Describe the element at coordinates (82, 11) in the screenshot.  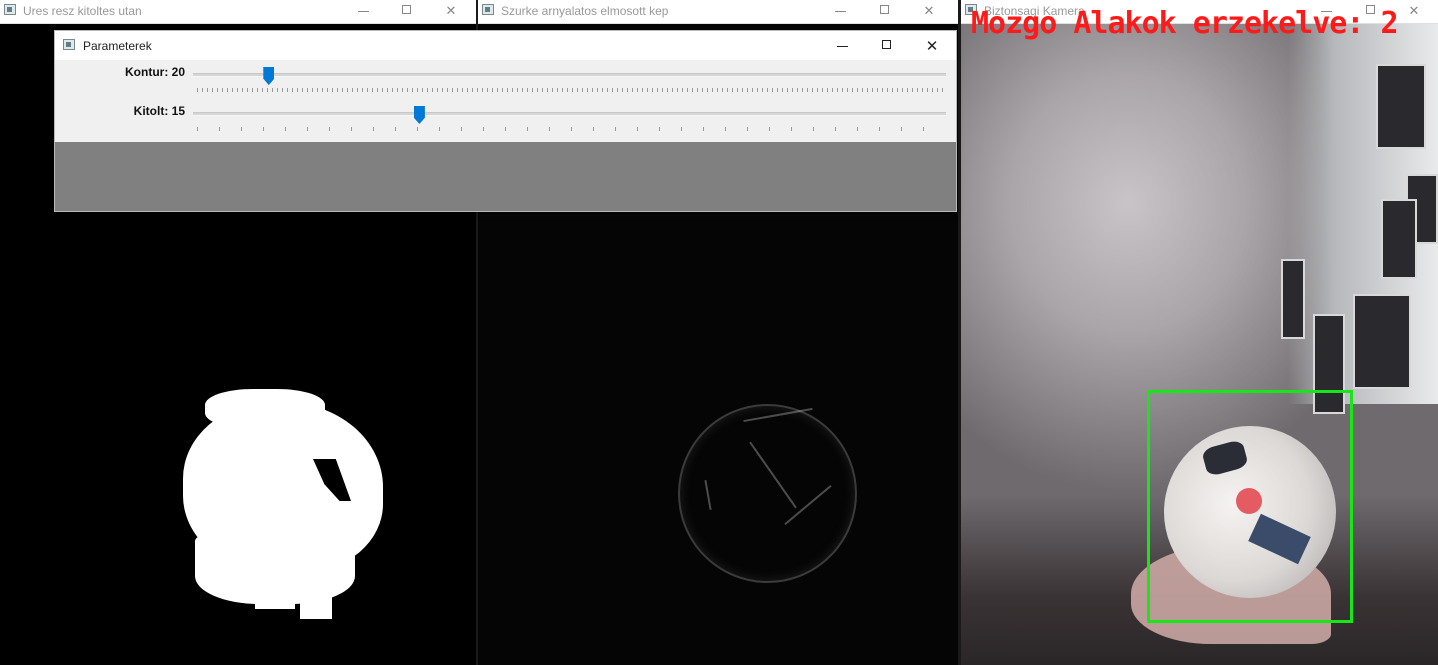
I see `window-title: Ures resz kitoltes utan` at that location.